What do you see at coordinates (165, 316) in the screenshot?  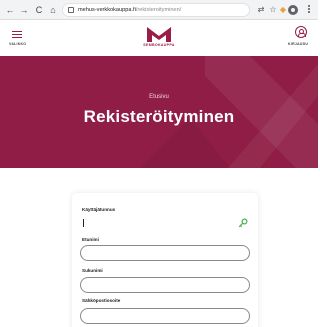 I see `email-field` at bounding box center [165, 316].